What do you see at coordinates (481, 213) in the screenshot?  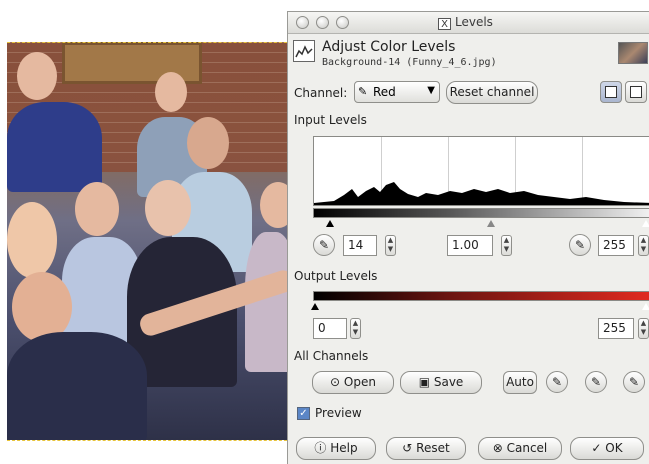 I see `input-gradient-bar` at bounding box center [481, 213].